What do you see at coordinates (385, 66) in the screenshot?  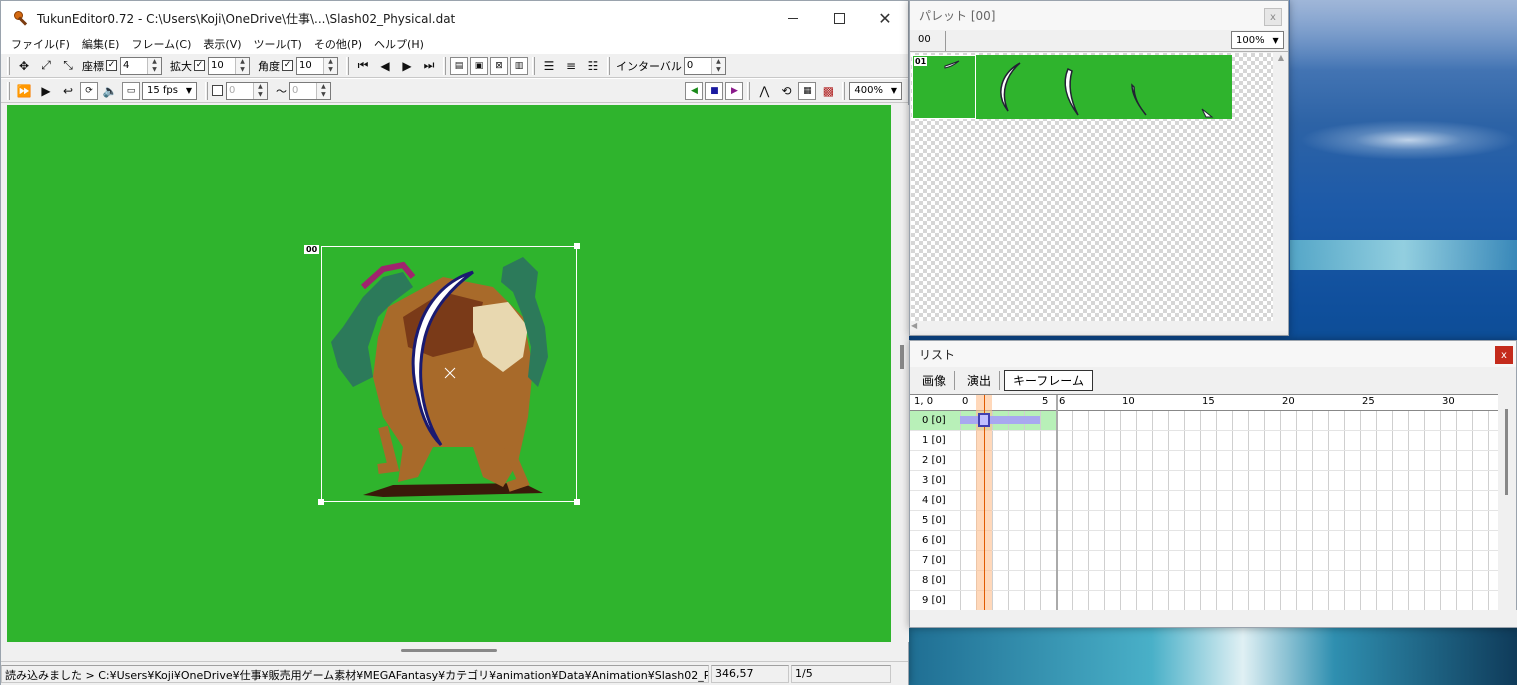 I see `prev-frame-icon: ◀` at bounding box center [385, 66].